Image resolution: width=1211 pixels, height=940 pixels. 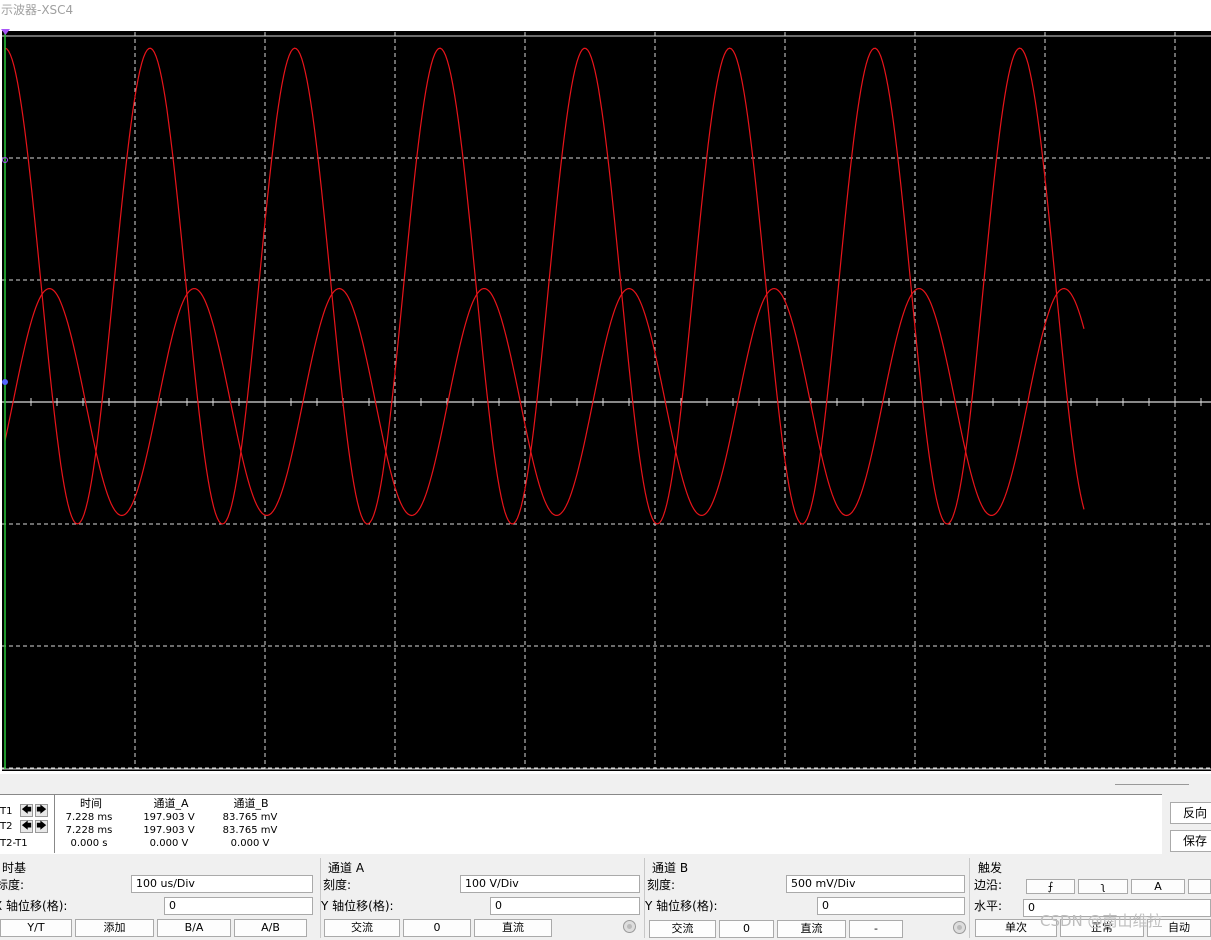 I want to click on channel-b-scale-label: 刻度:, so click(x=661, y=885).